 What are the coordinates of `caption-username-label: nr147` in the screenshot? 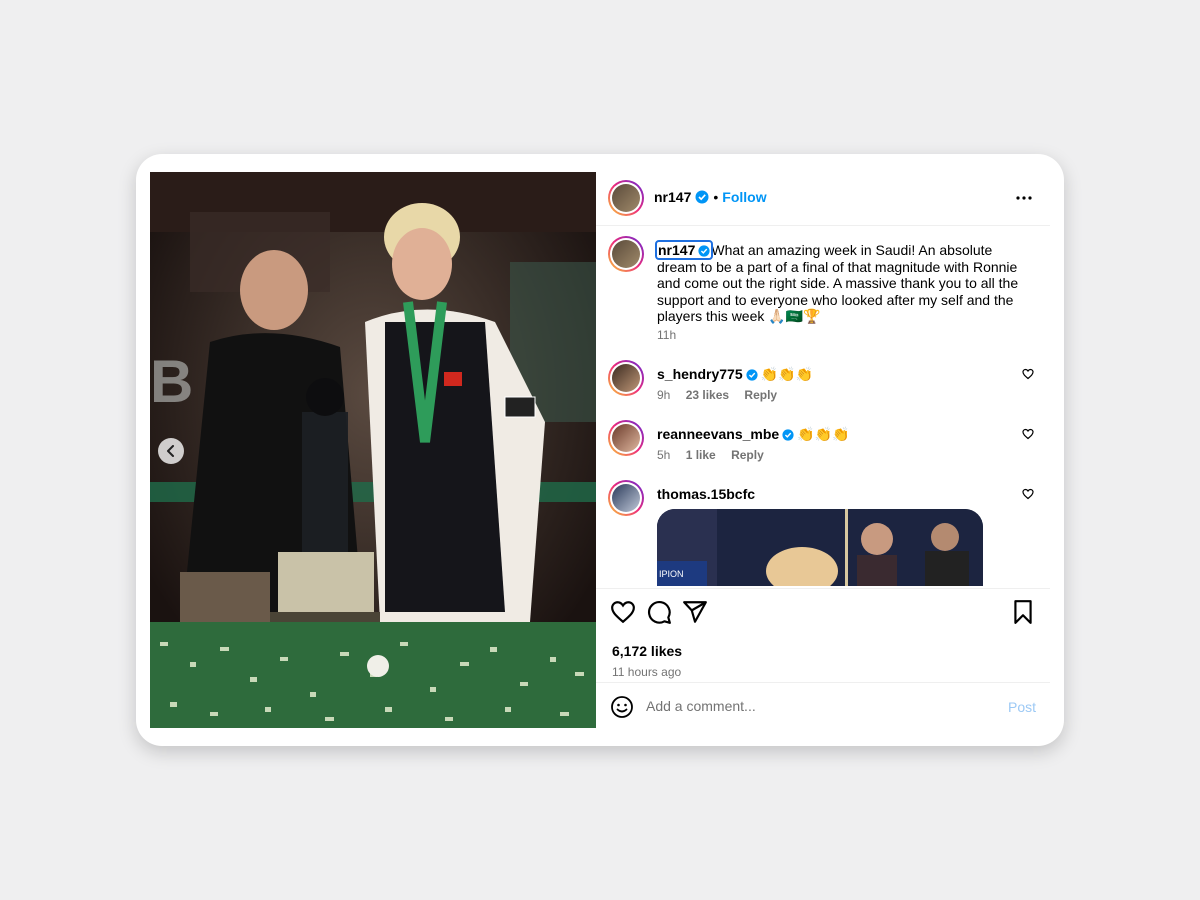 It's located at (677, 250).